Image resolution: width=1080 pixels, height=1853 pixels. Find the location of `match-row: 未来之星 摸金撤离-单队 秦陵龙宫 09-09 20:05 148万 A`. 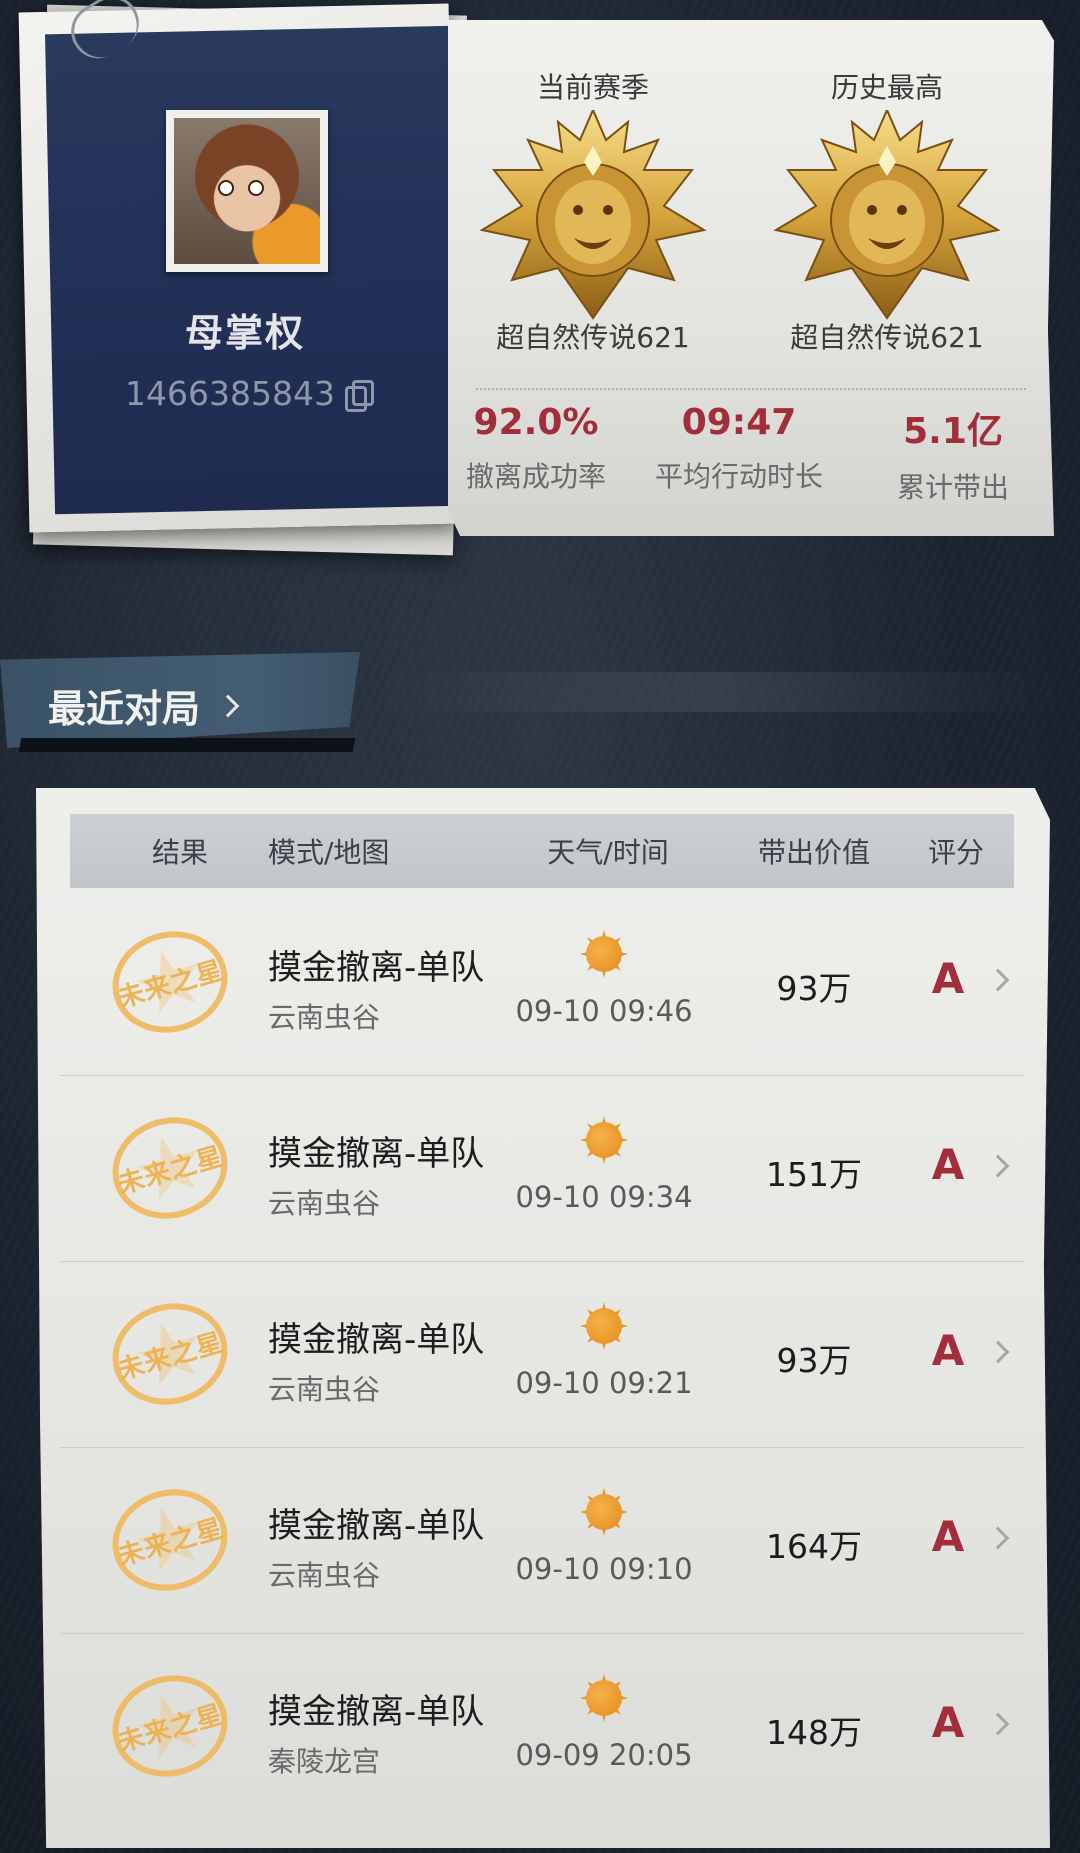

match-row: 未来之星 摸金撤离-单队 秦陵龙宫 09-09 20:05 148万 A is located at coordinates (542, 1727).